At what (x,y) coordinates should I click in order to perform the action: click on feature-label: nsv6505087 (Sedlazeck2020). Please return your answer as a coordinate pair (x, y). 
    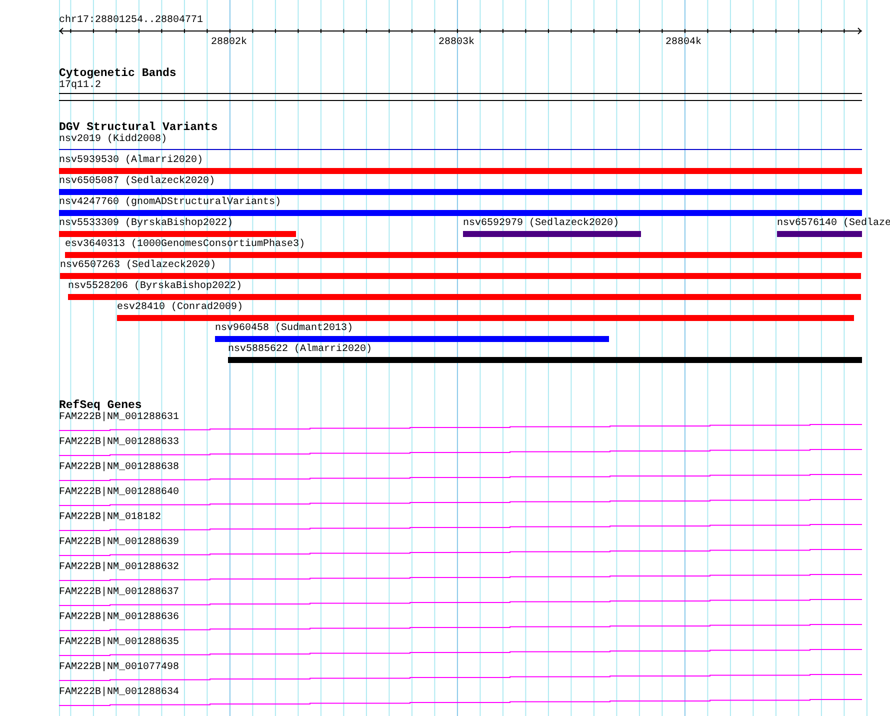
    Looking at the image, I should click on (137, 182).